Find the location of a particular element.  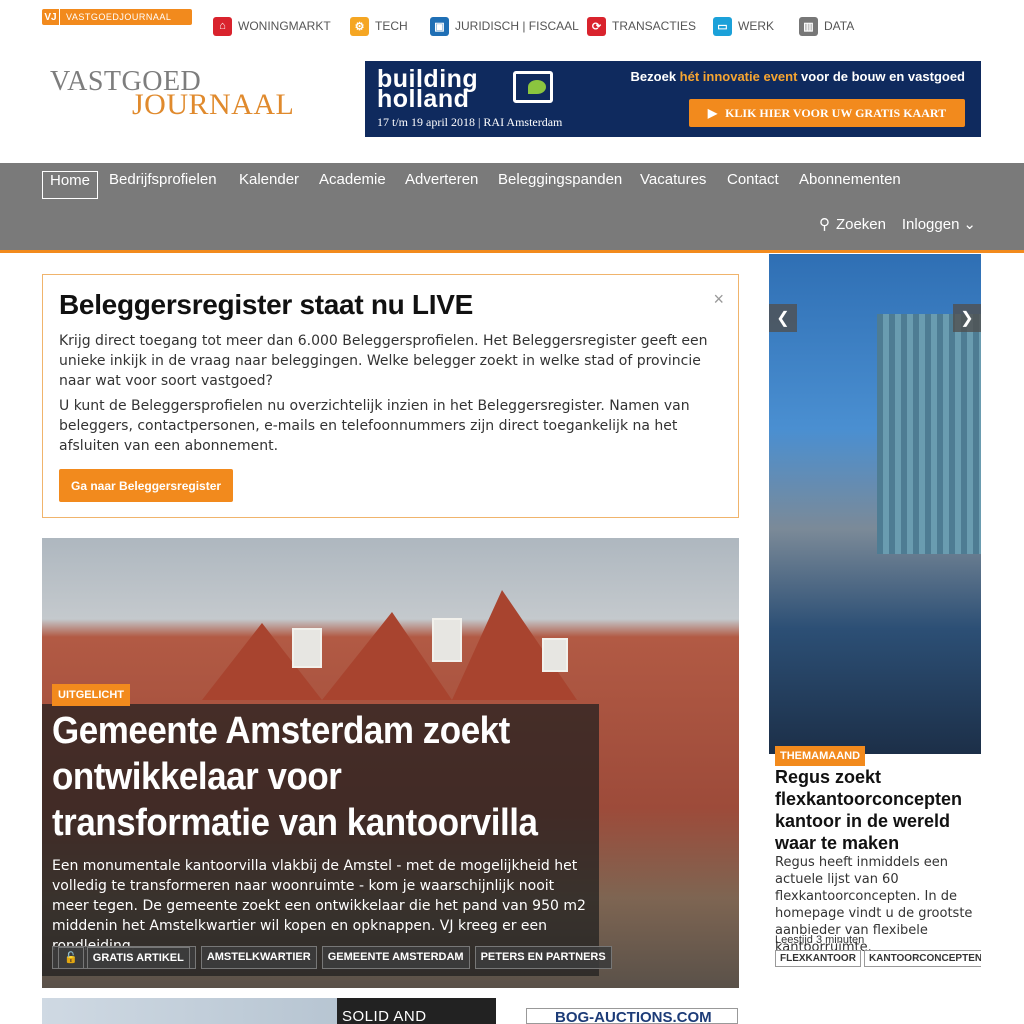

nav-home: Home is located at coordinates (70, 185).